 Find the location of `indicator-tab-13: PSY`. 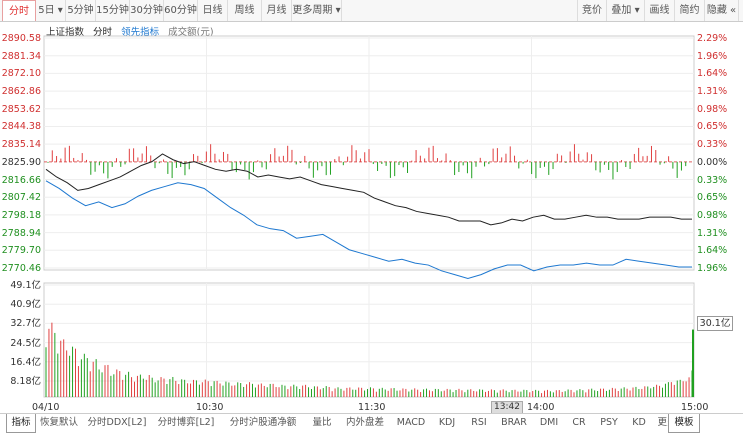

indicator-tab-13: PSY is located at coordinates (609, 423).